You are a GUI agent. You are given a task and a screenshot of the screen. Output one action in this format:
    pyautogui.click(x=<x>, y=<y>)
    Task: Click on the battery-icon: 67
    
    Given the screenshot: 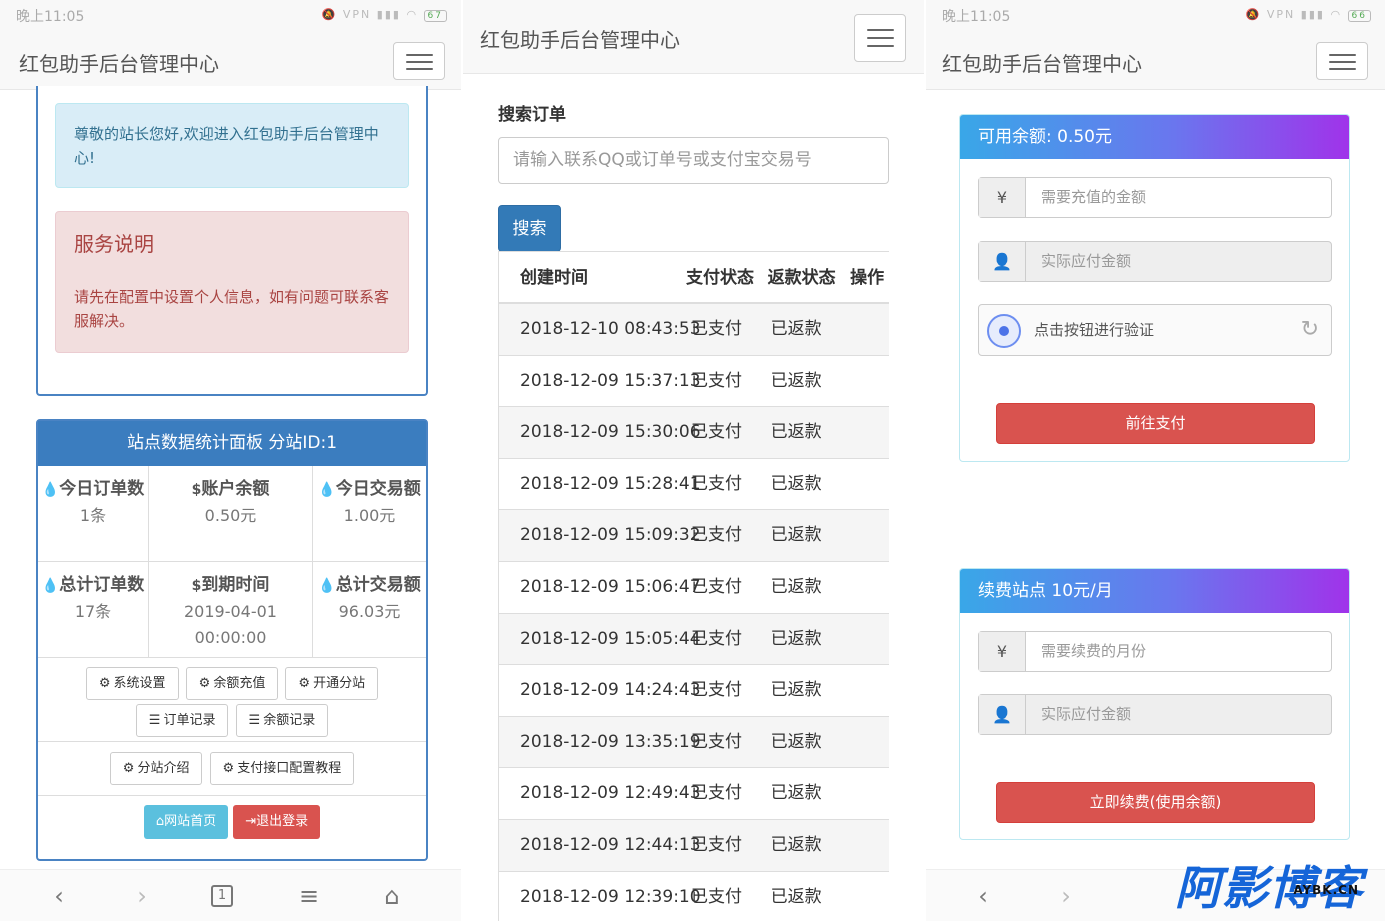 What is the action you would take?
    pyautogui.click(x=435, y=16)
    